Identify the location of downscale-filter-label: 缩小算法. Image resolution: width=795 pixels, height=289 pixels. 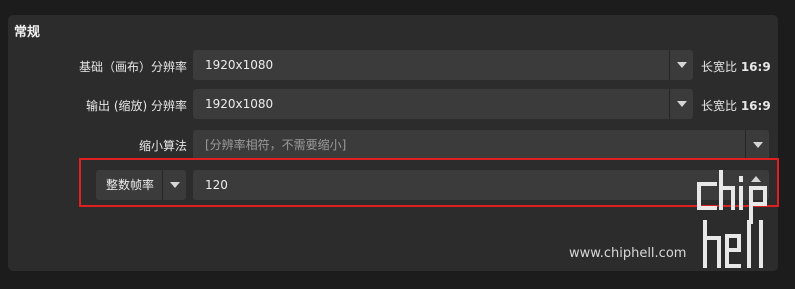
(162, 146).